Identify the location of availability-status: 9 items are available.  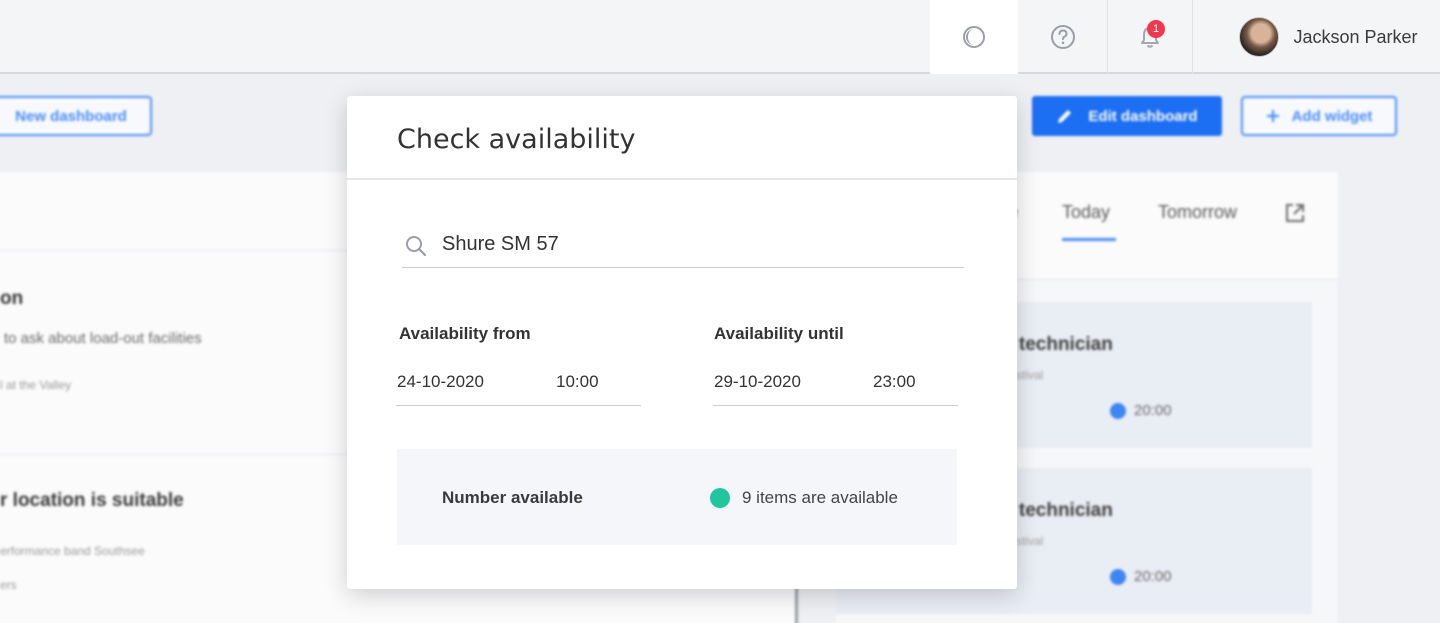
(804, 498).